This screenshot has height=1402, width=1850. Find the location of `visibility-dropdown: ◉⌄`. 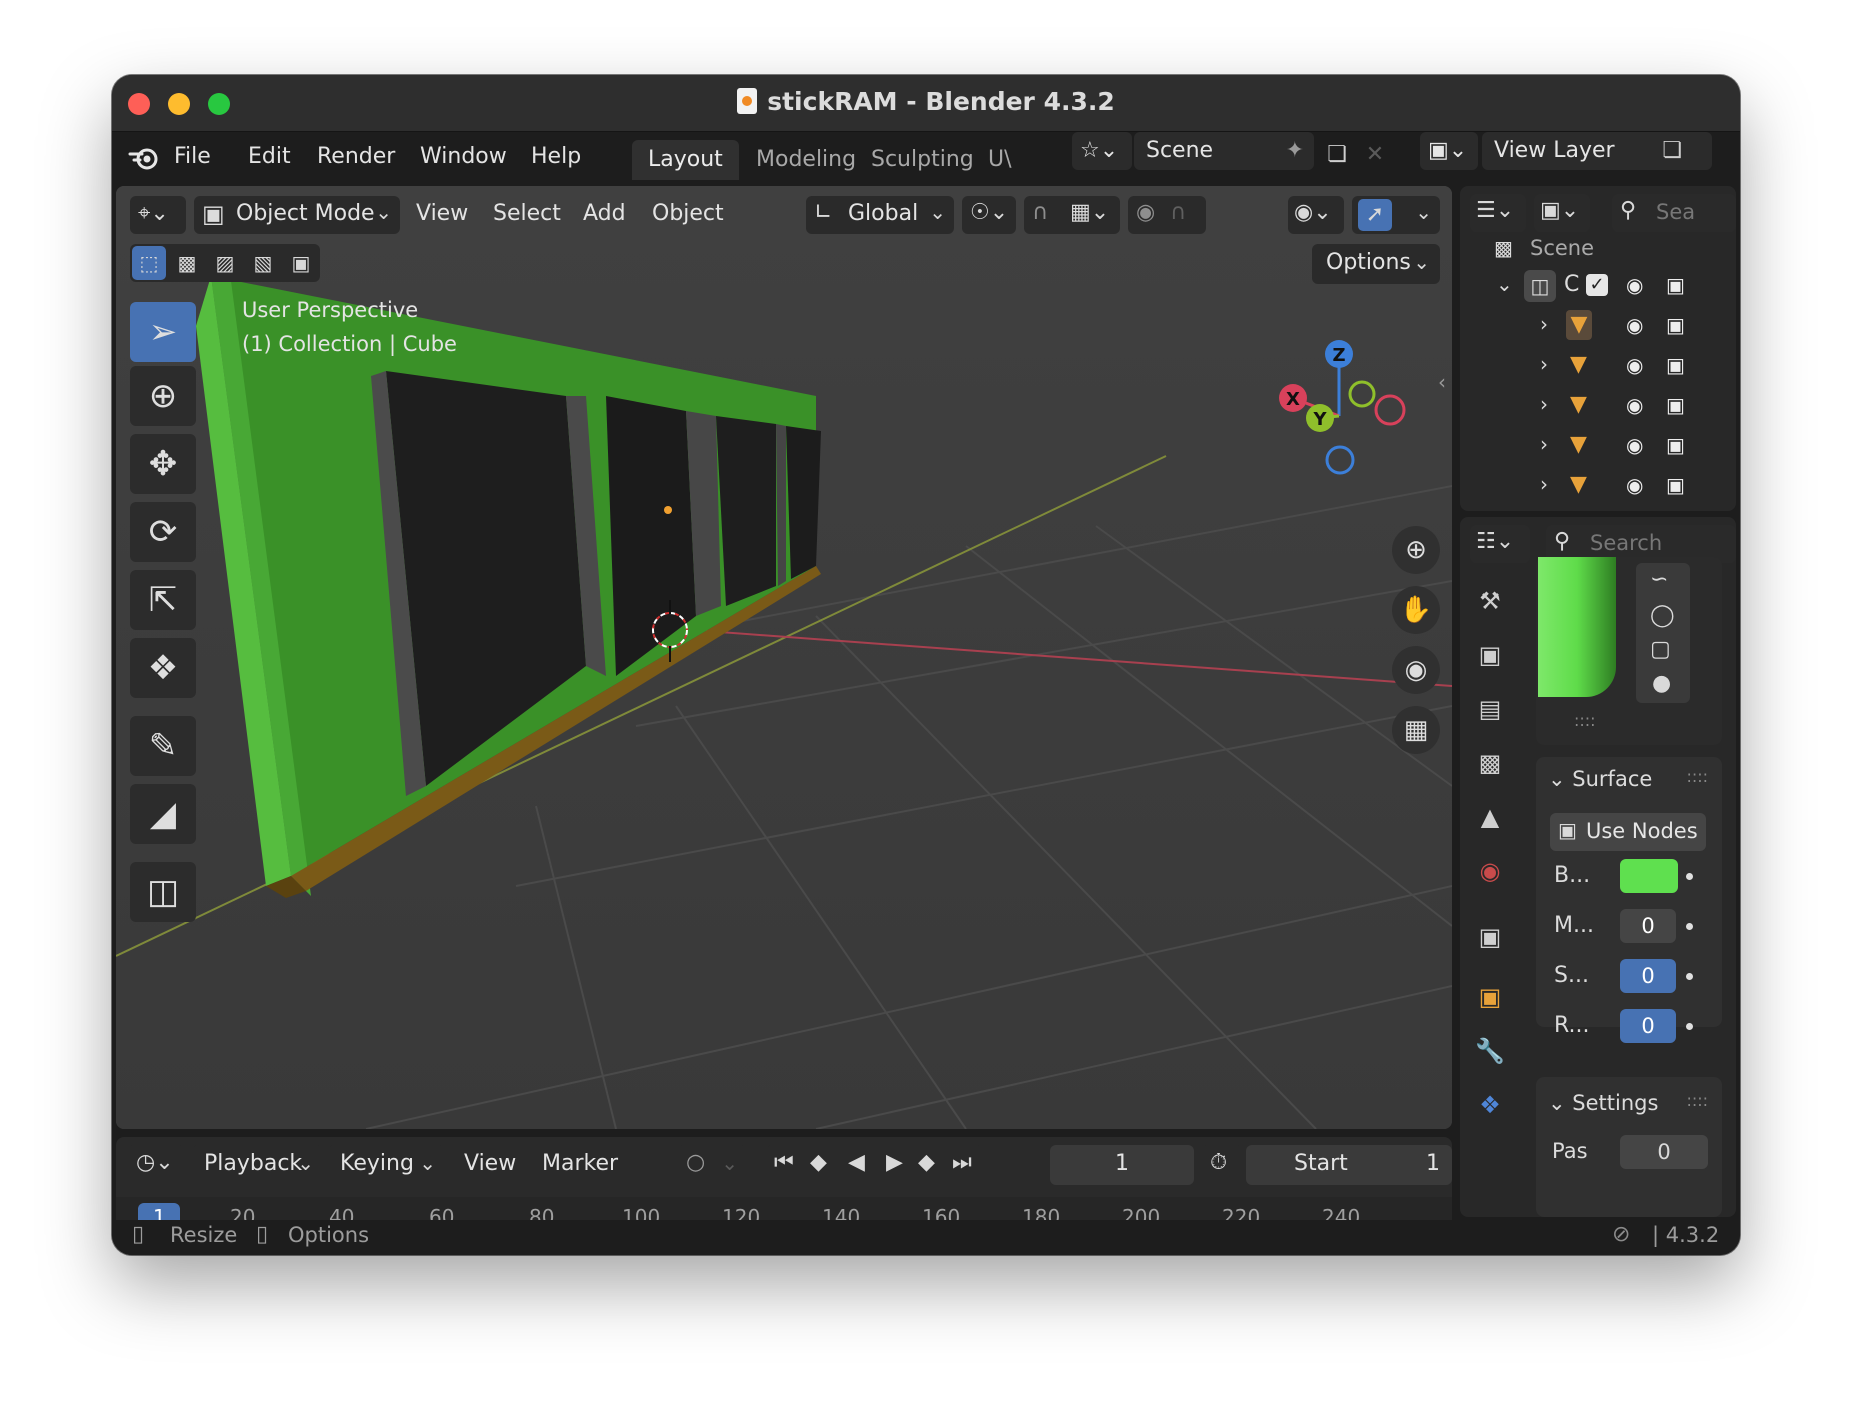

visibility-dropdown: ◉⌄ is located at coordinates (1316, 215).